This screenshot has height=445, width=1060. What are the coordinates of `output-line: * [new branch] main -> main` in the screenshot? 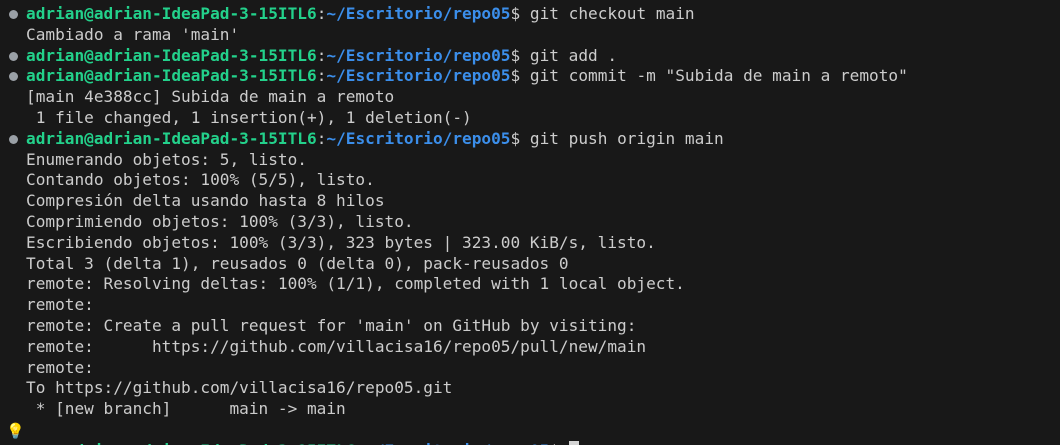 It's located at (530, 409).